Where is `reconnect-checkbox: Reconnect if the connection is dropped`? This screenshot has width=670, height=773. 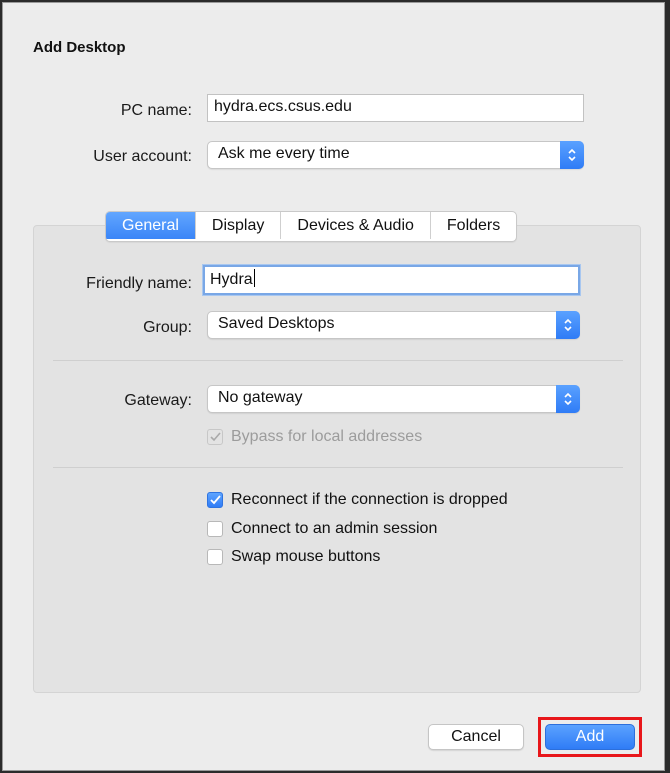
reconnect-checkbox: Reconnect if the connection is dropped is located at coordinates (357, 500).